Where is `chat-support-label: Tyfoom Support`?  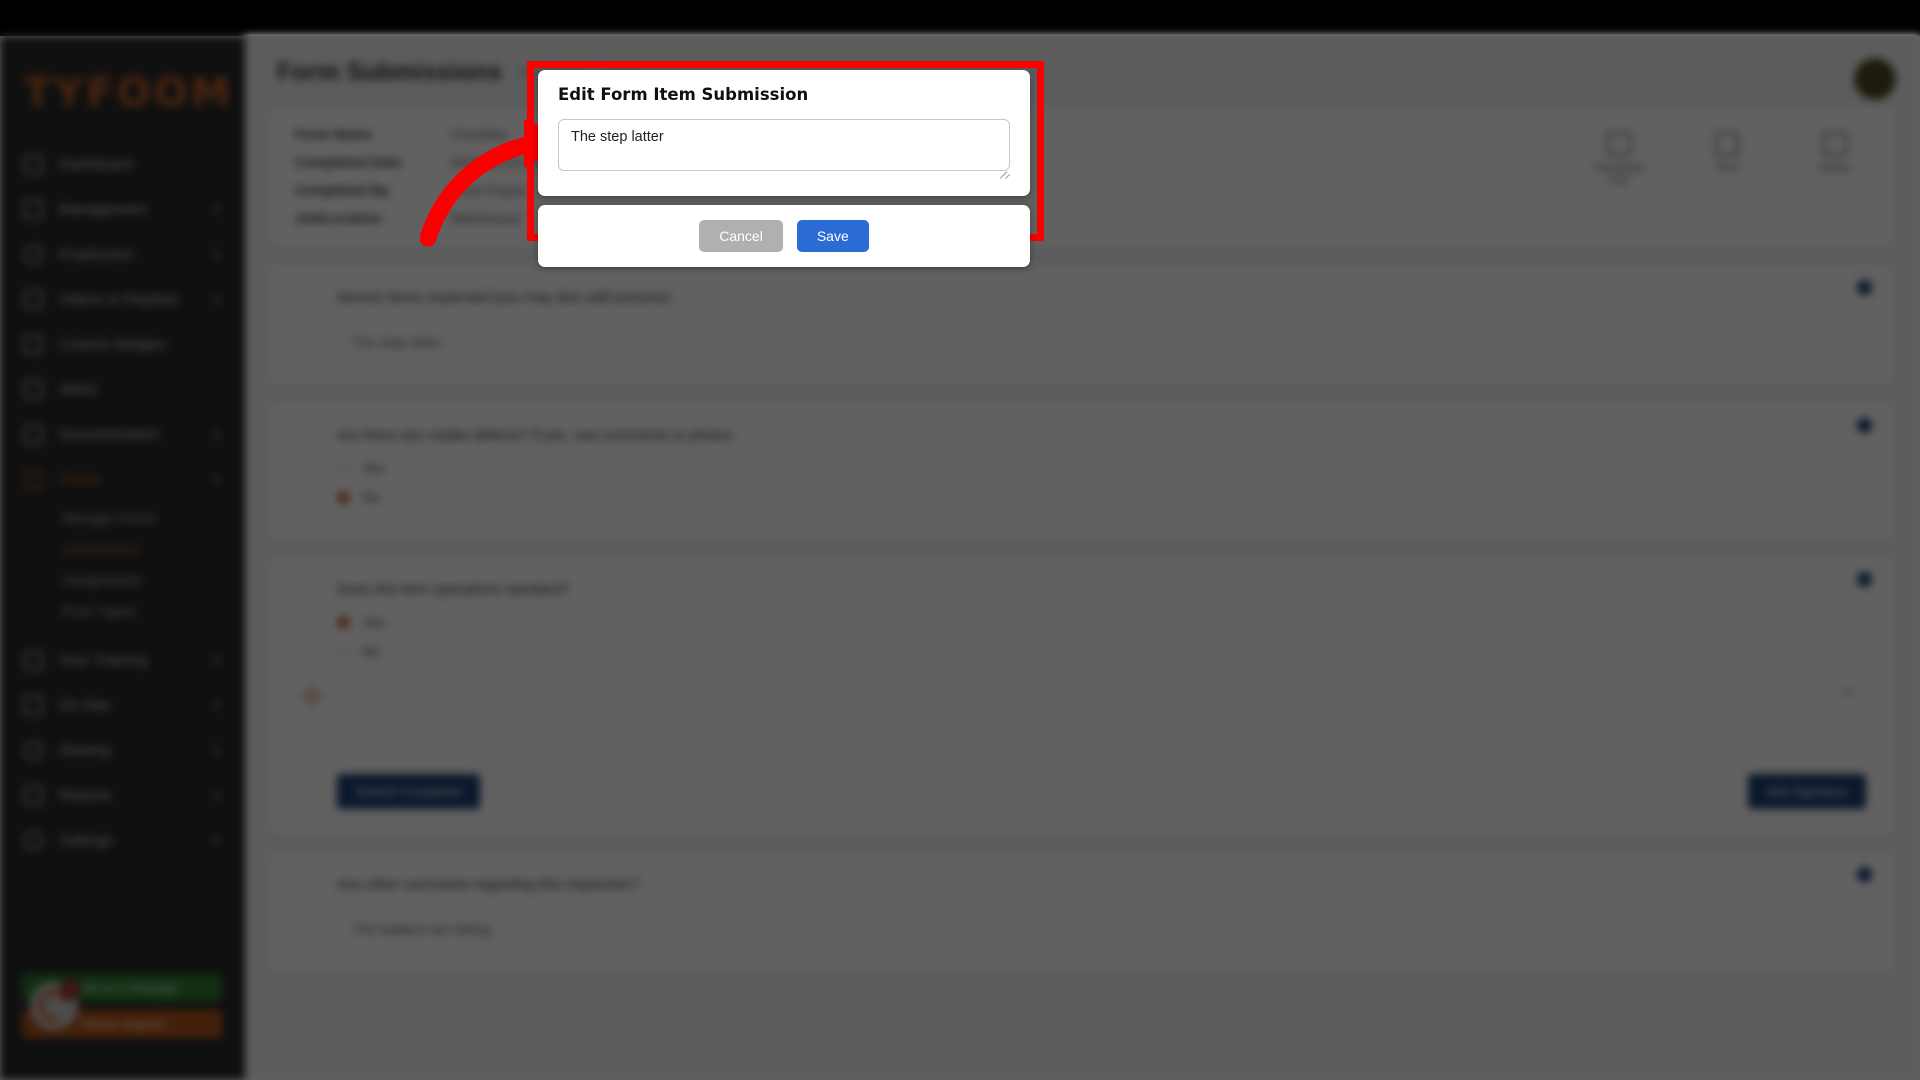
chat-support-label: Tyfoom Support is located at coordinates (122, 1024).